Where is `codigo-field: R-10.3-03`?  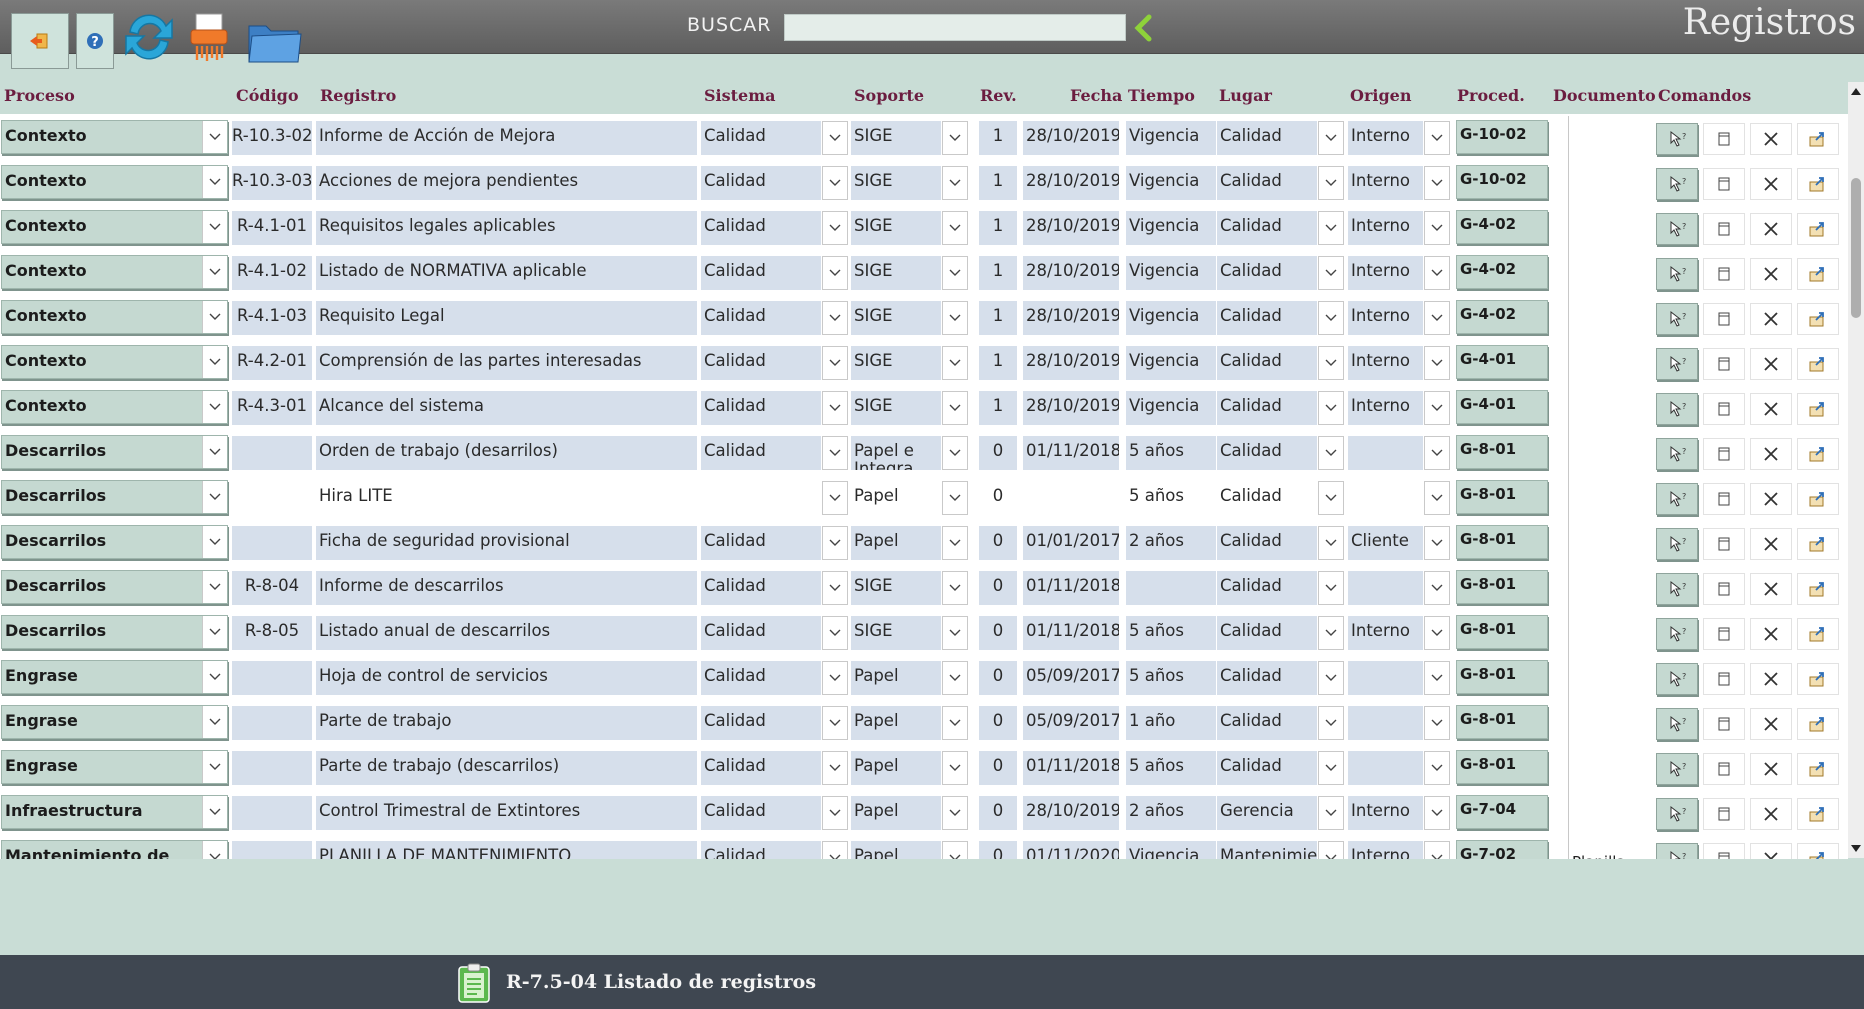 codigo-field: R-10.3-03 is located at coordinates (272, 183).